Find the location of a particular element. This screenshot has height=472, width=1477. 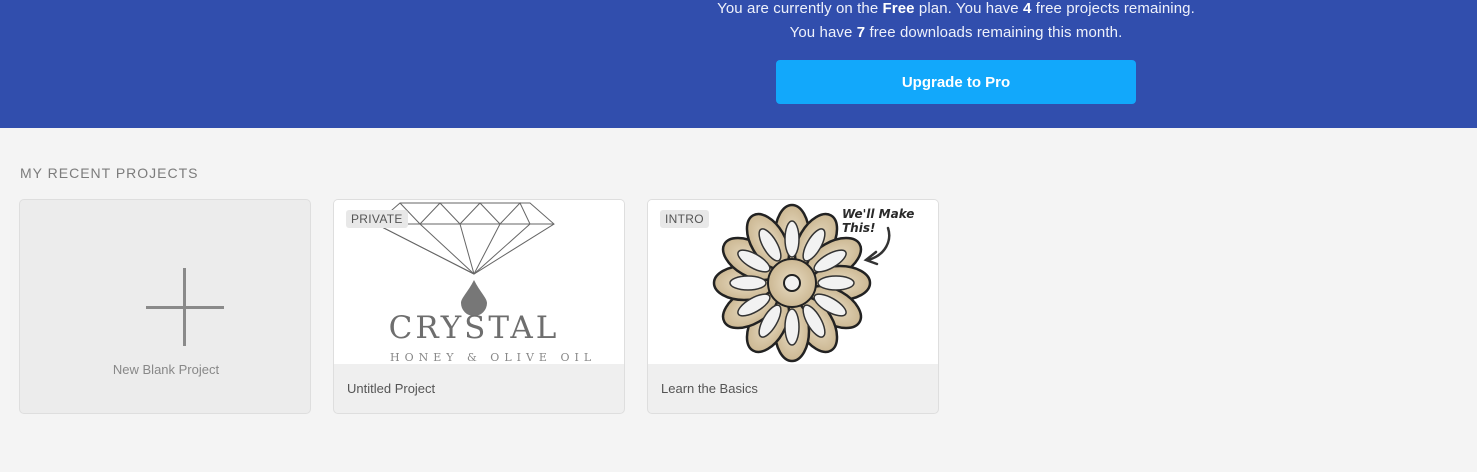

crystal-logo-subtitle: HONEY & OLIVE OIL is located at coordinates (493, 357).